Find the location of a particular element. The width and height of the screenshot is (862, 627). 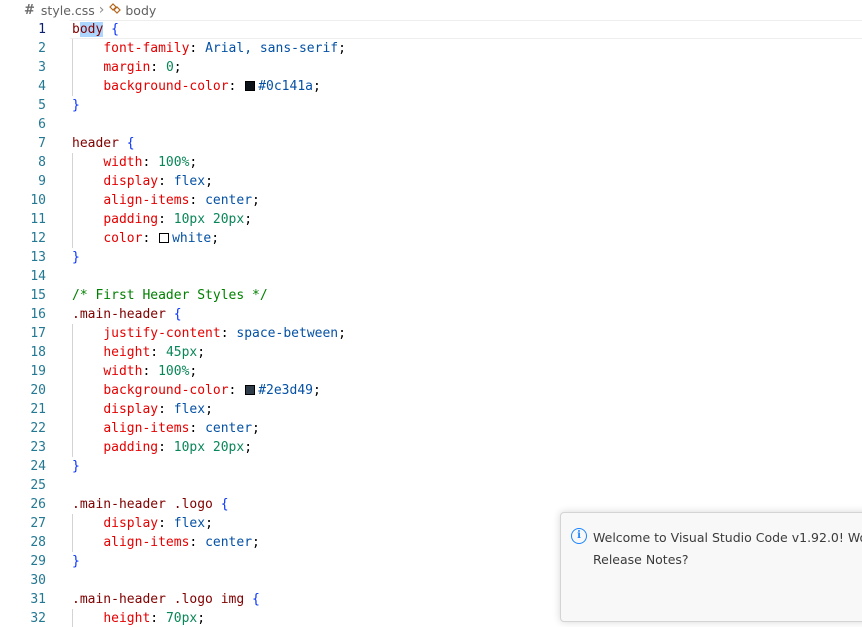

code-line: 3 margin: 0; is located at coordinates (431, 67).